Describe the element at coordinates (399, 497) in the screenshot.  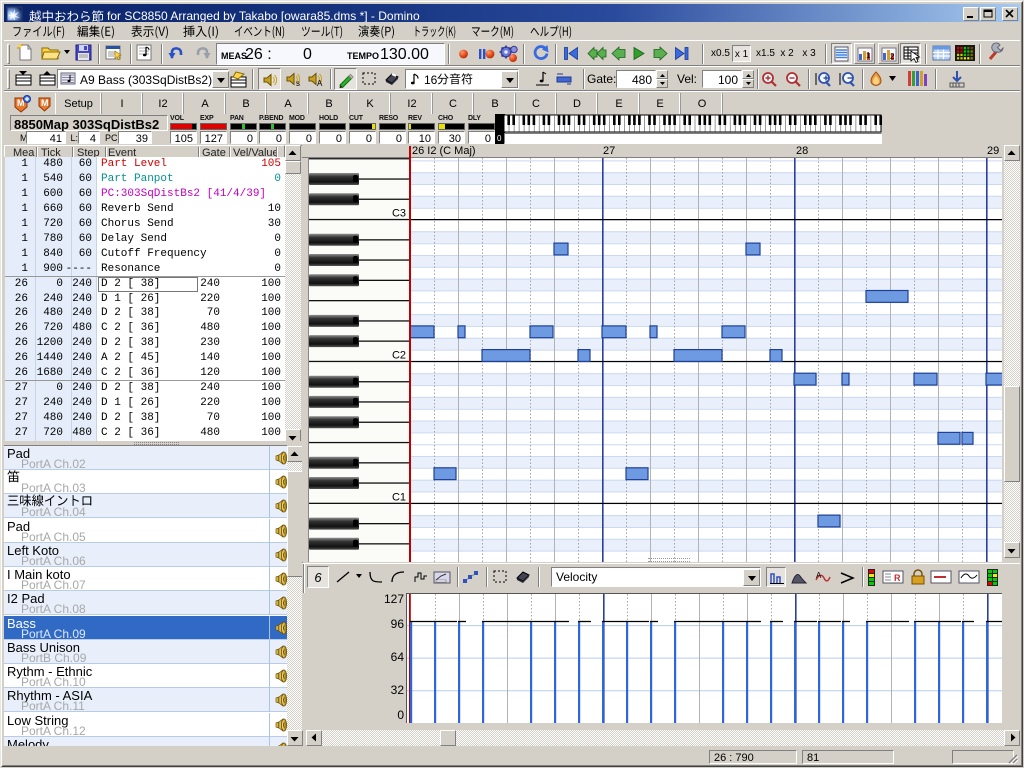
I see `svg-text: C1` at that location.